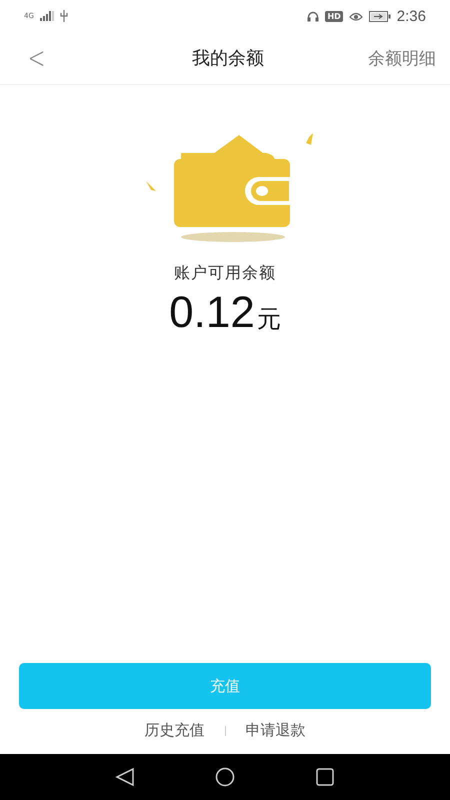  I want to click on back-button: <, so click(36, 58).